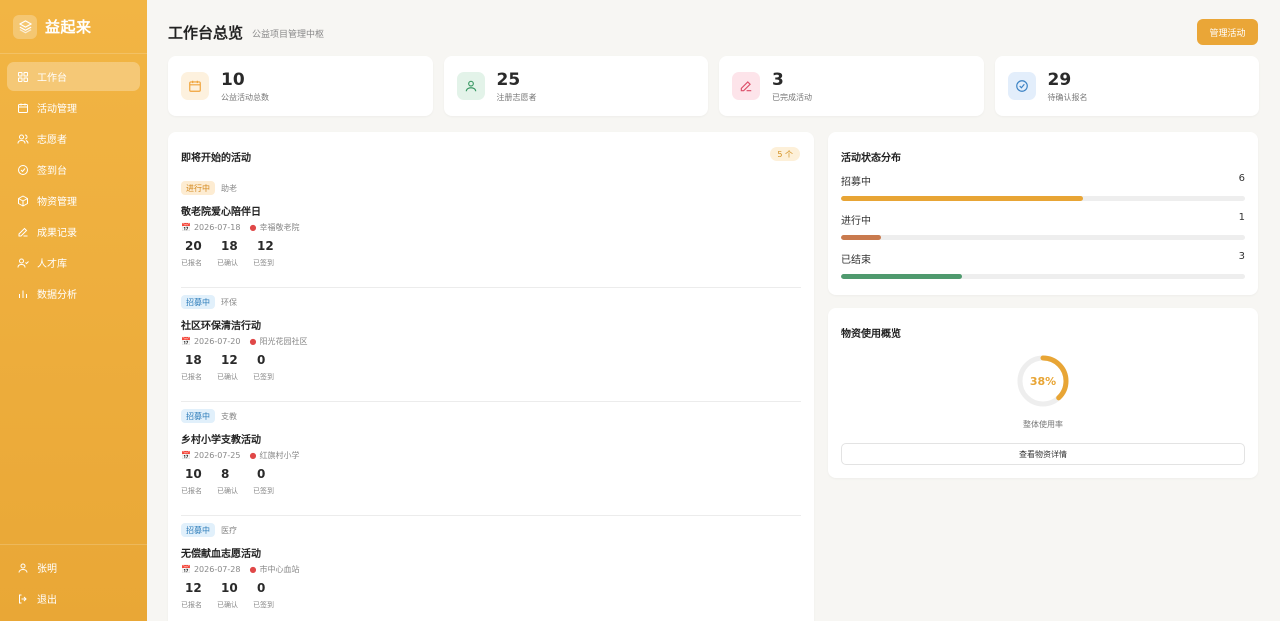  I want to click on usage-caption: 整体使用率, so click(1043, 424).